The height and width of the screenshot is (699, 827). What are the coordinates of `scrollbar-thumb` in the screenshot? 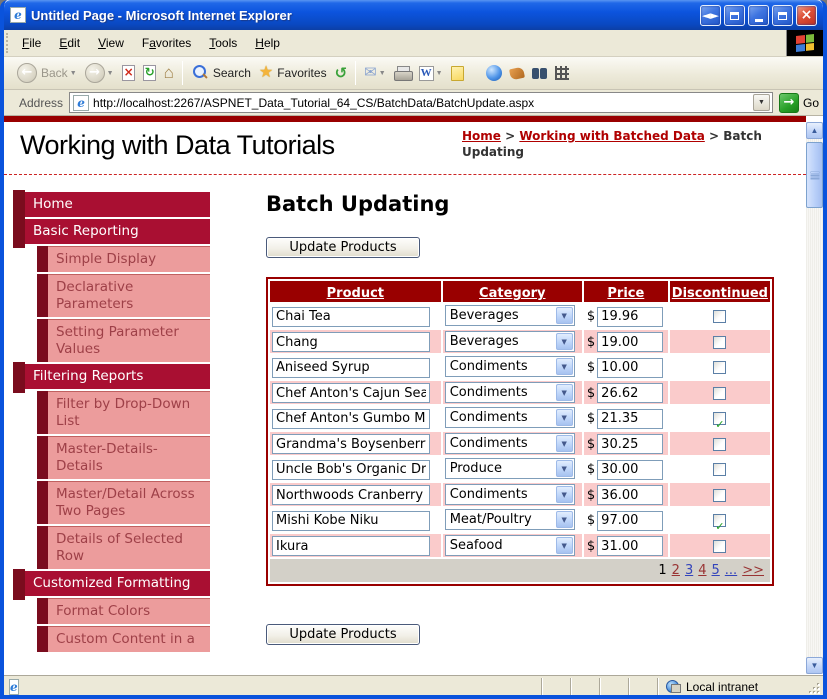 It's located at (814, 175).